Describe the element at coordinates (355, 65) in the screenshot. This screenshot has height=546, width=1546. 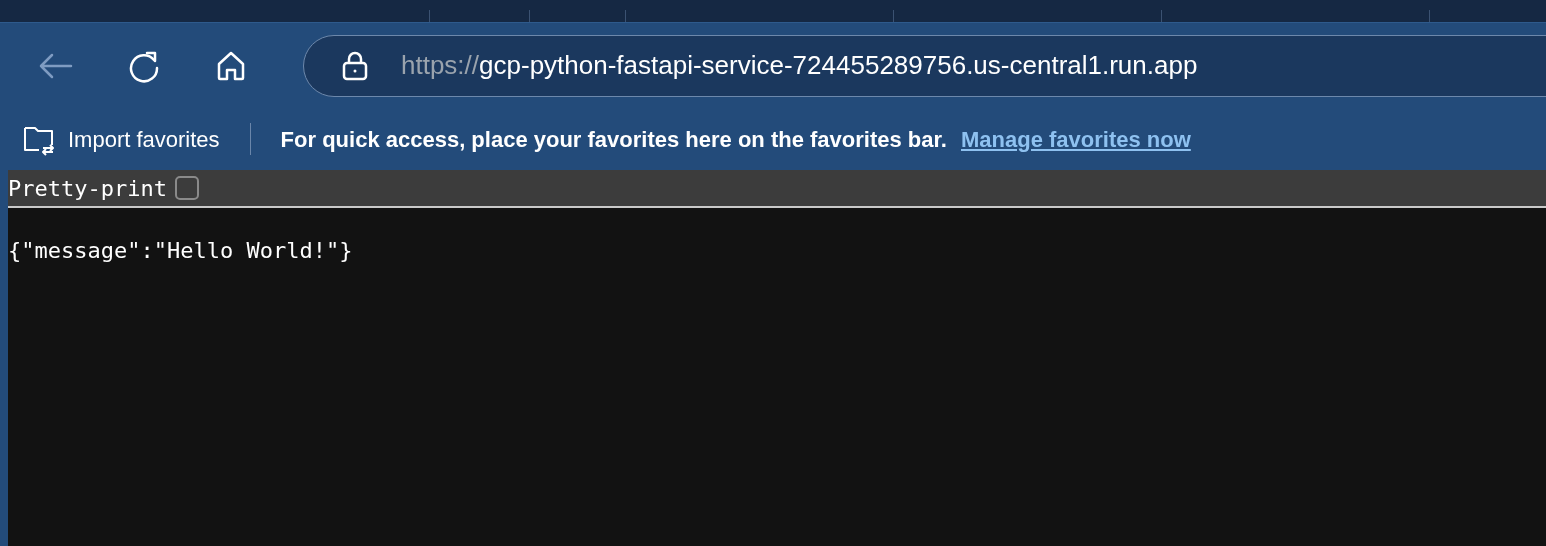
I see `lock-icon` at that location.